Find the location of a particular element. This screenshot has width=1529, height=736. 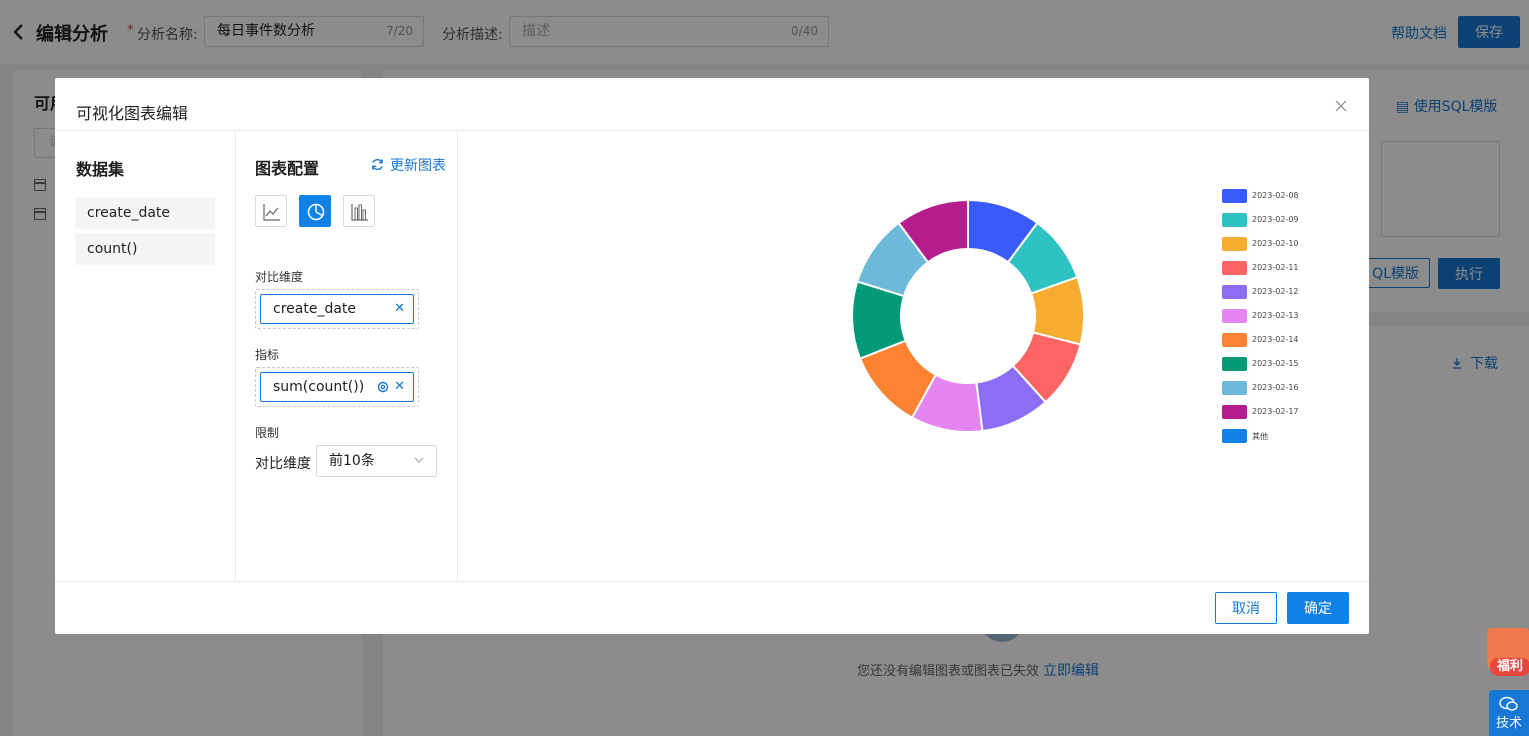

chart-config-title: 图表配置 is located at coordinates (287, 168).